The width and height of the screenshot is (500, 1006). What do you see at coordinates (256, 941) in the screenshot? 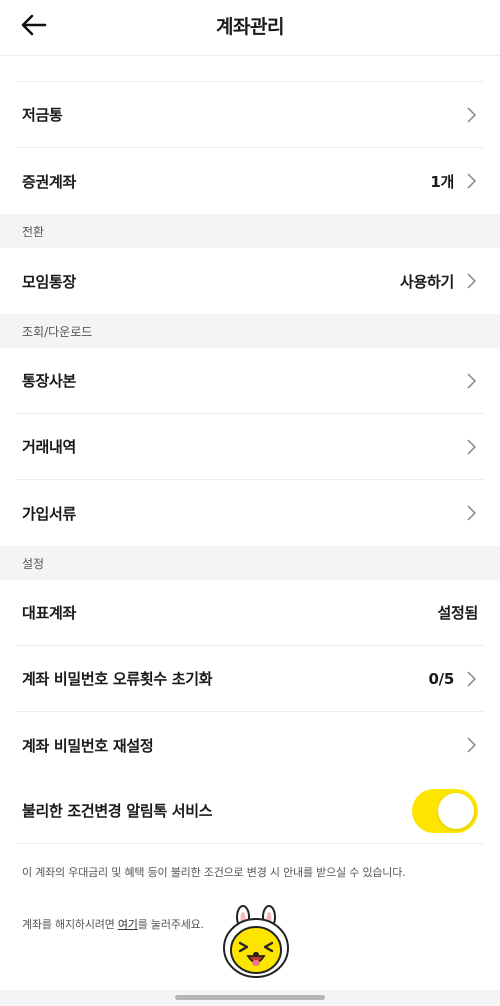
I see `mascot-character-icon` at bounding box center [256, 941].